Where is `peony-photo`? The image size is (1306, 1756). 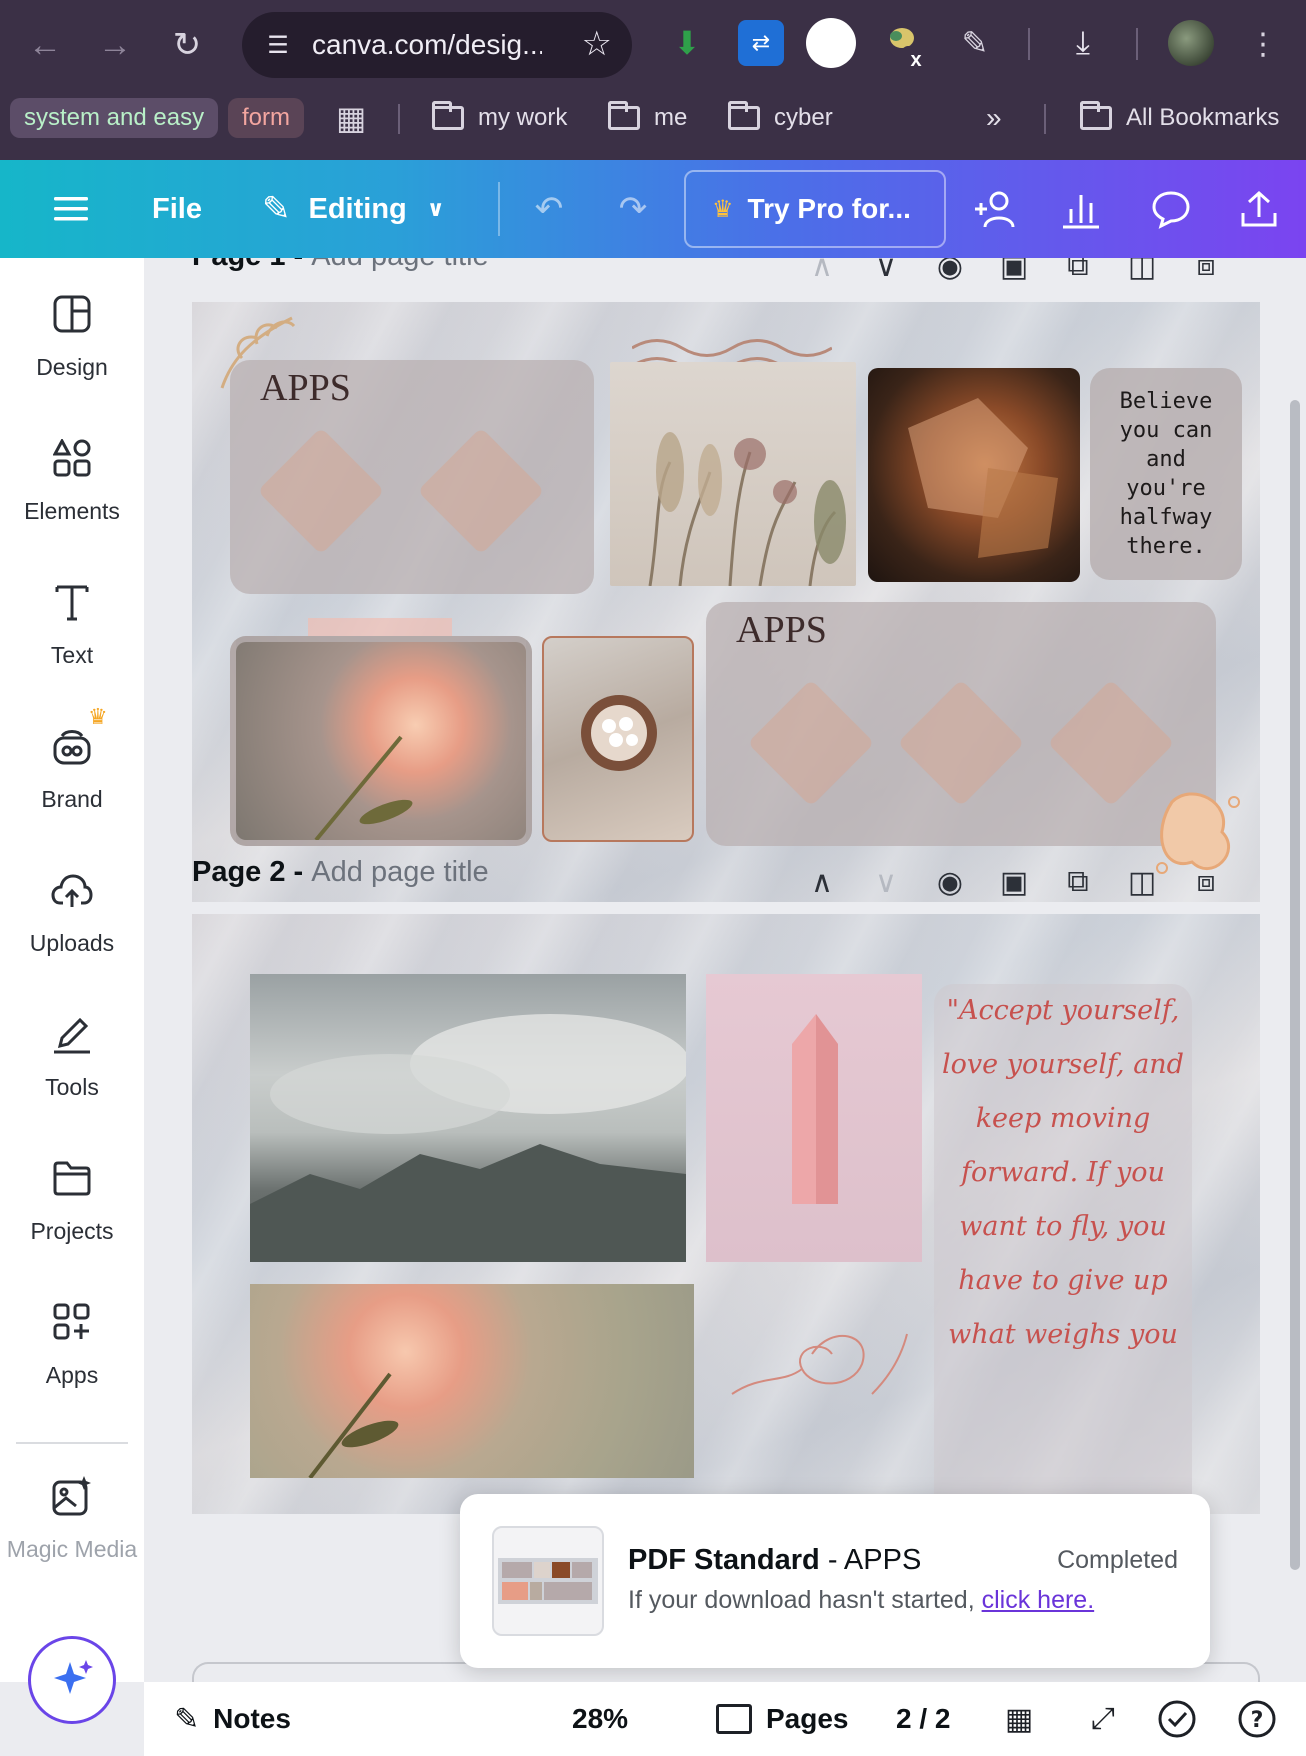 peony-photo is located at coordinates (381, 741).